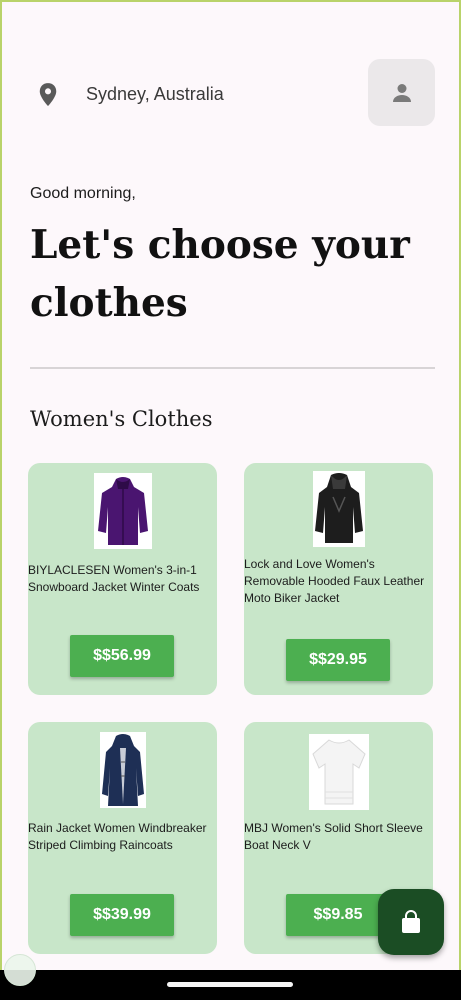 The image size is (461, 1000). I want to click on price-button: $$56.99, so click(122, 656).